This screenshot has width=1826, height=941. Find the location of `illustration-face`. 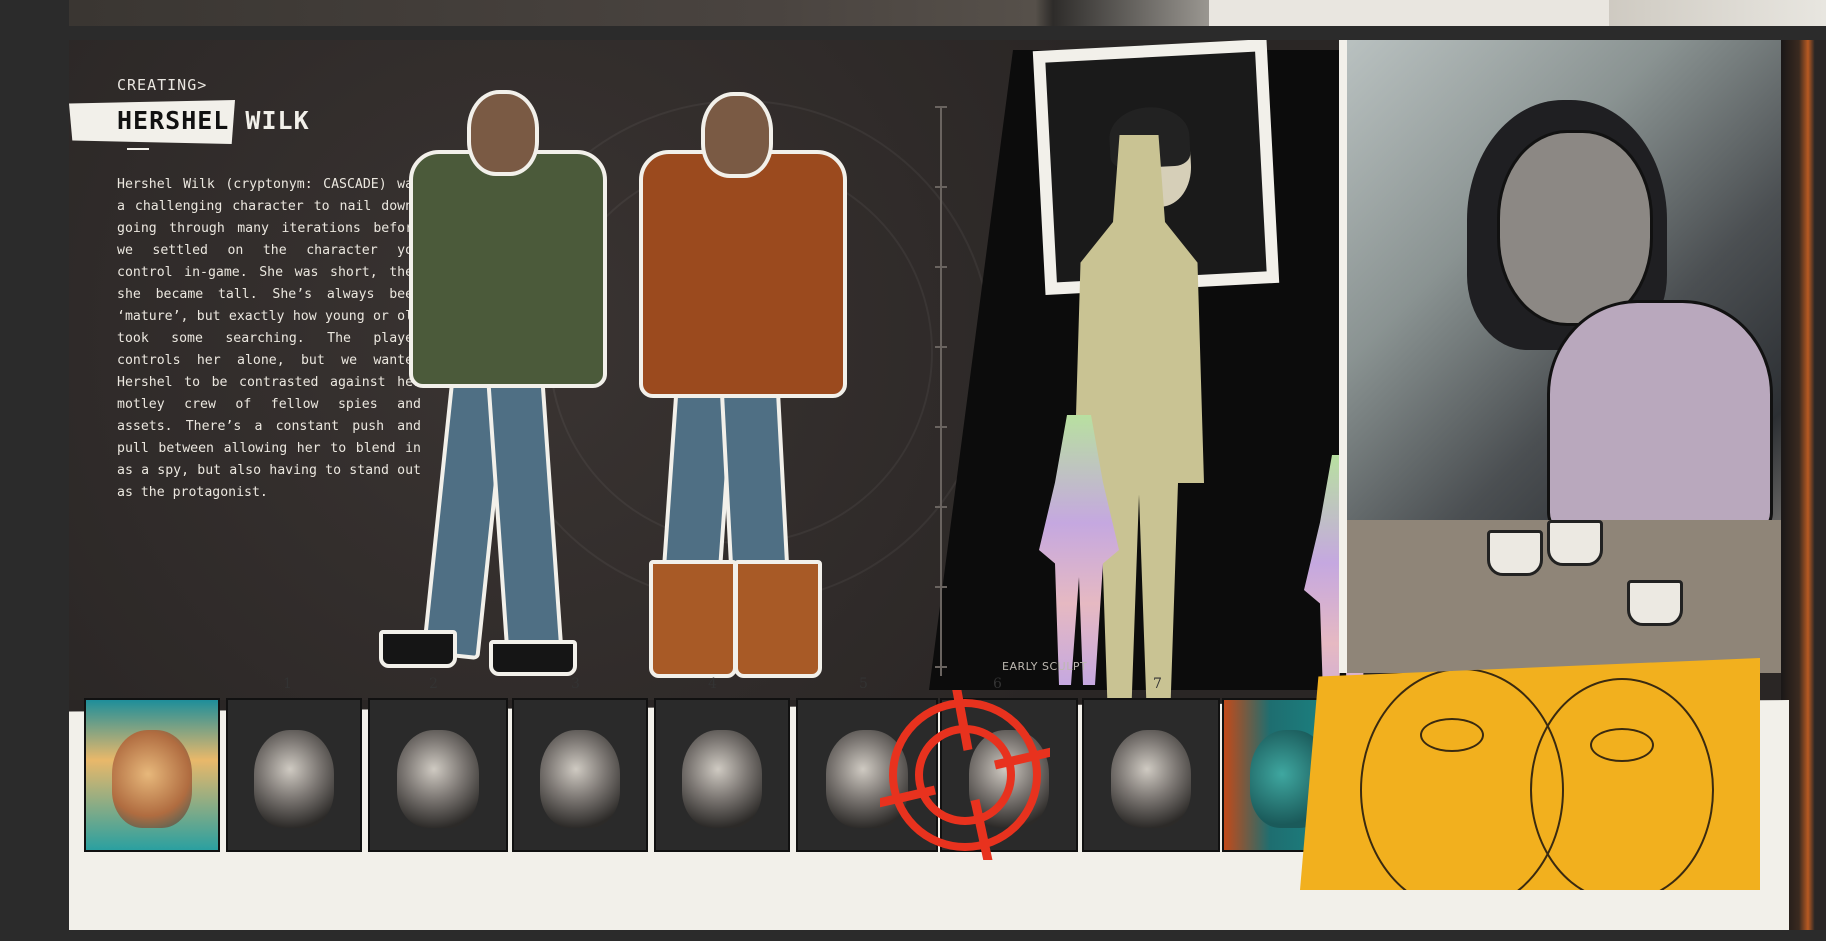

illustration-face is located at coordinates (1575, 228).